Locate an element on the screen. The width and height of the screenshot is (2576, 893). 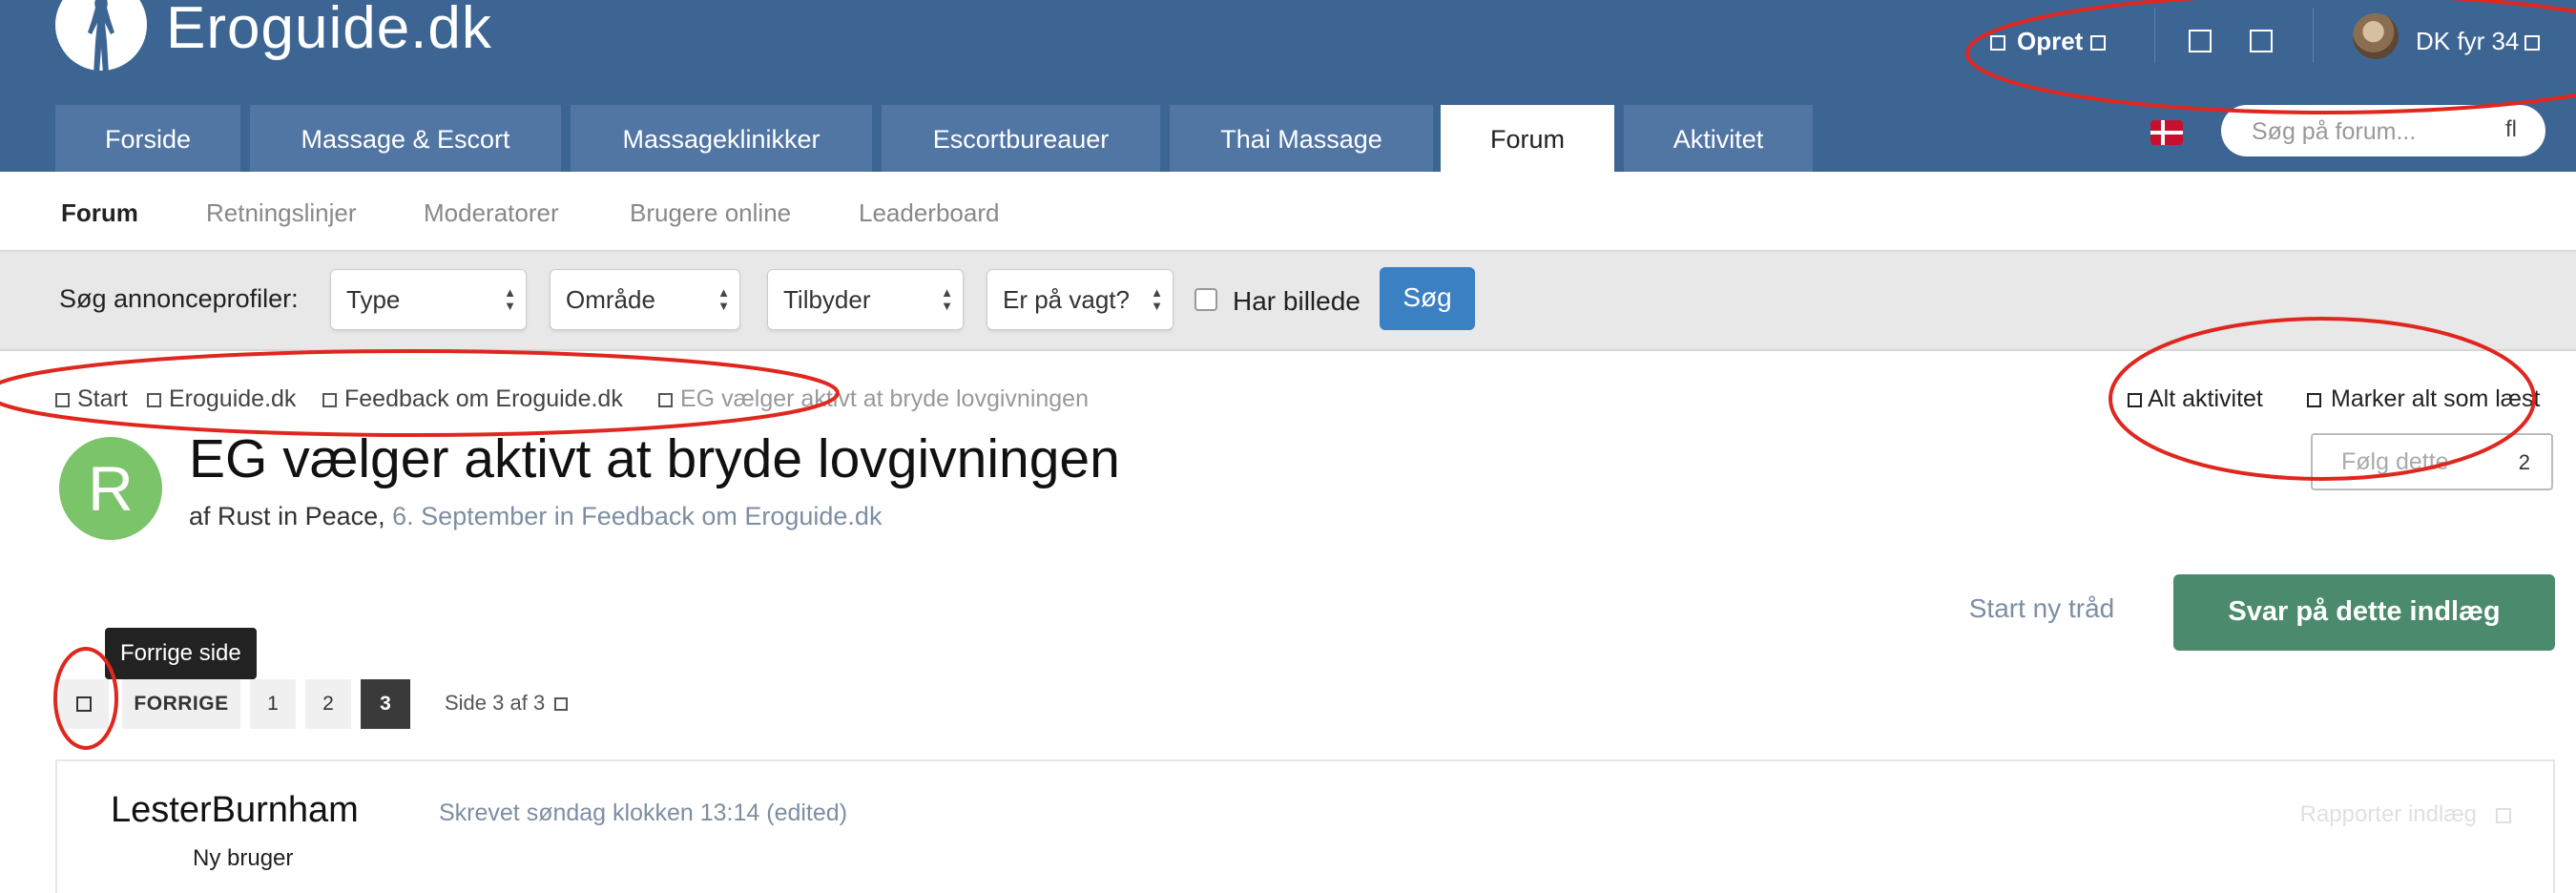
tab-aktivitet: Aktivitet is located at coordinates (1718, 138).